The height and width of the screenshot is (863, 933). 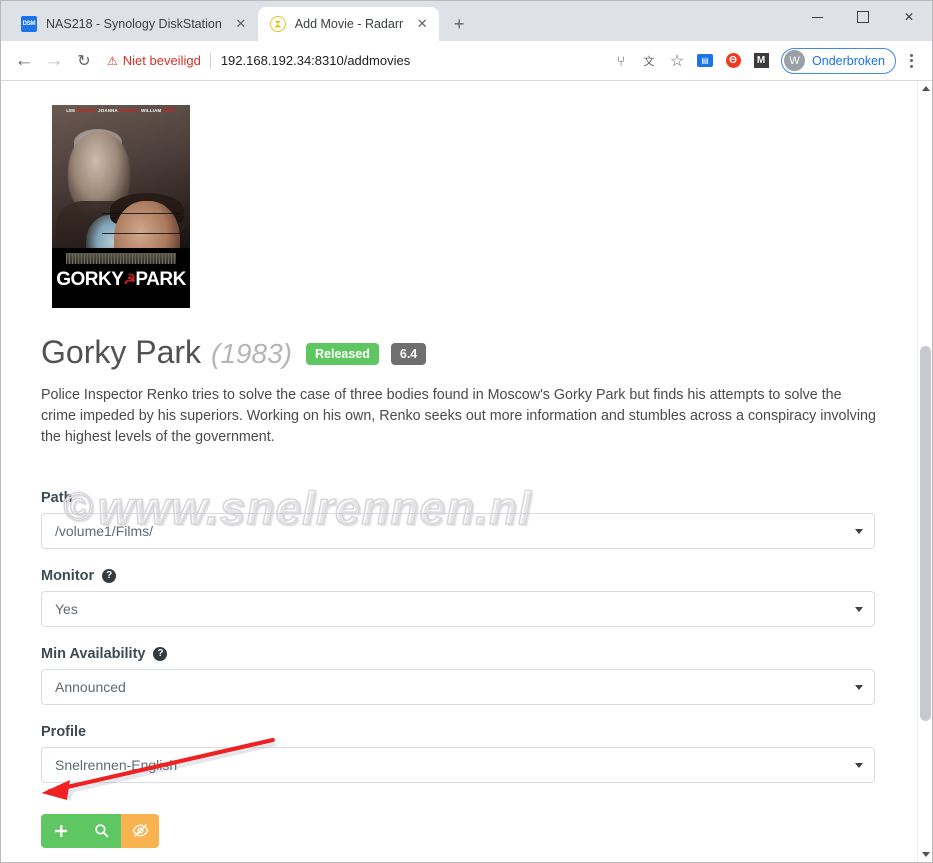 I want to click on min-availability-value: Announced, so click(x=90, y=686).